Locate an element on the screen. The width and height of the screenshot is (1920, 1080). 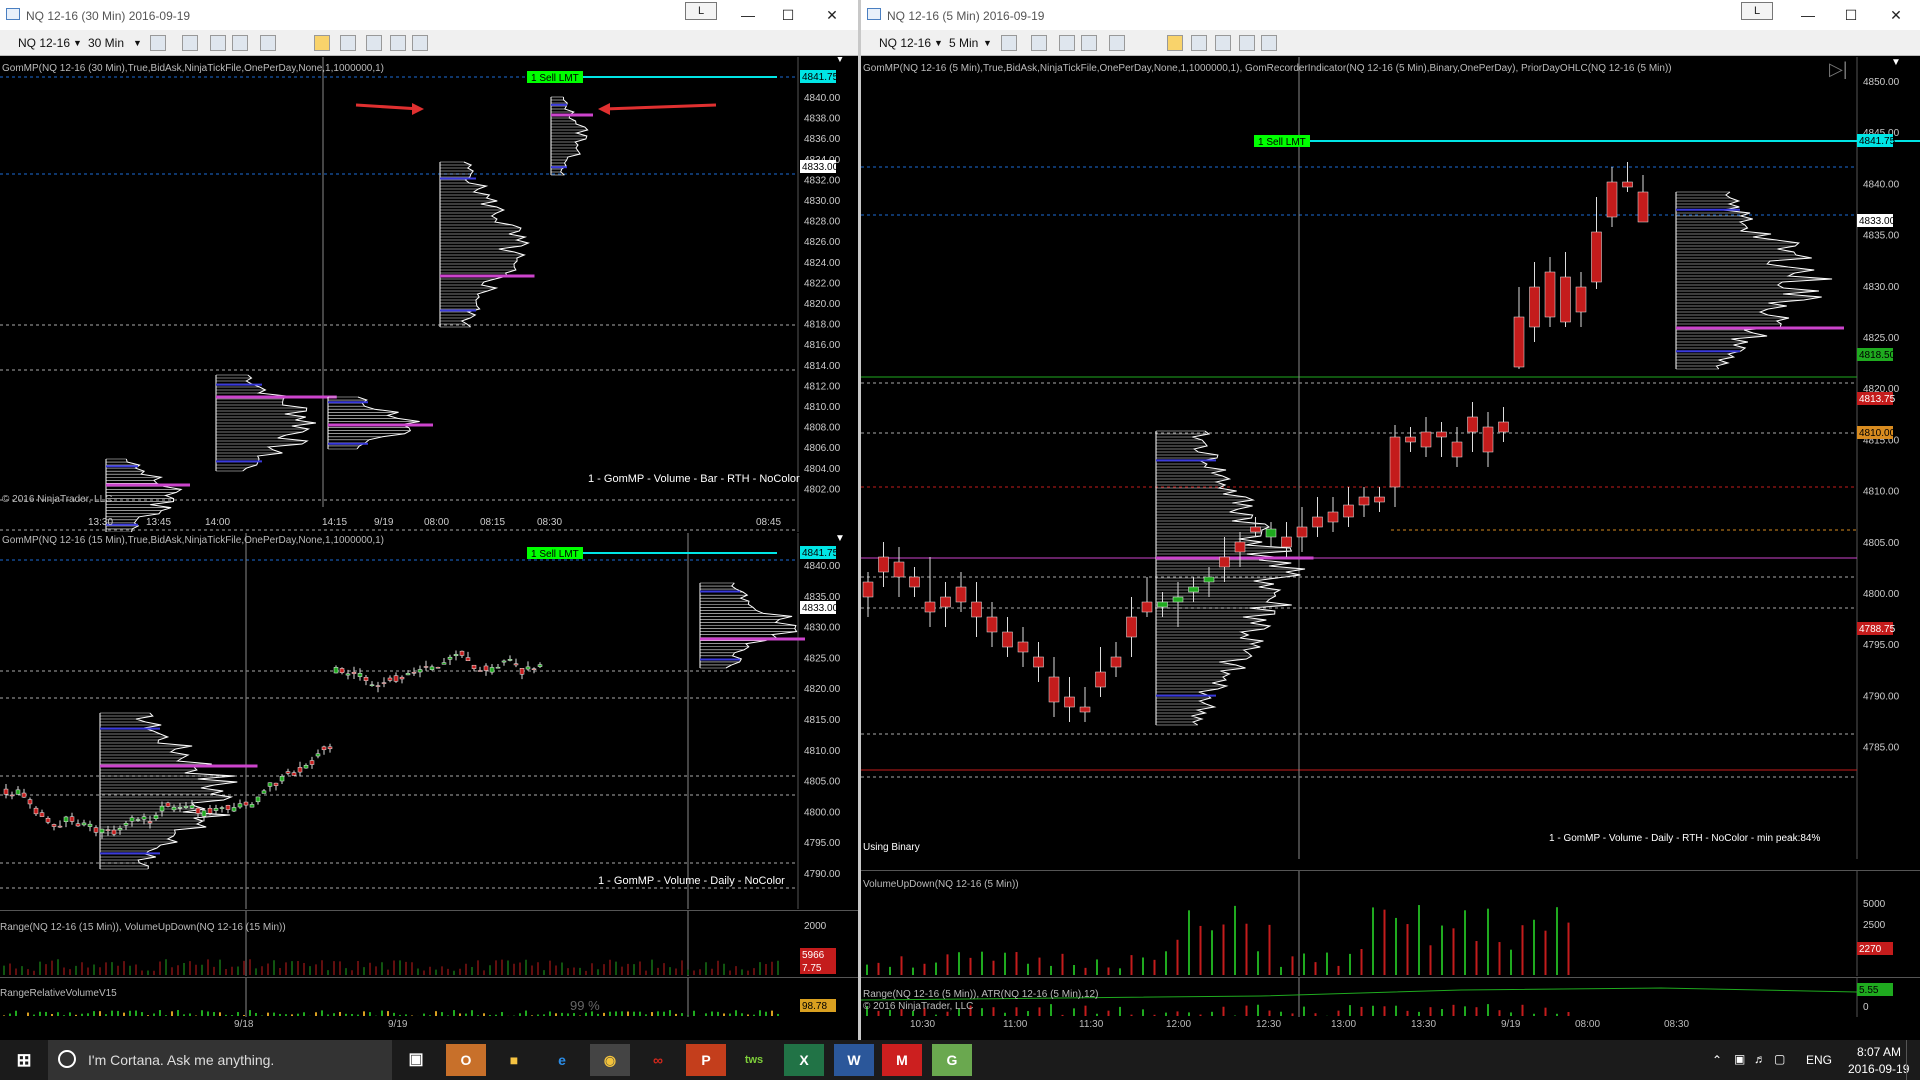
price-axis-bg is located at coordinates (829, 294).